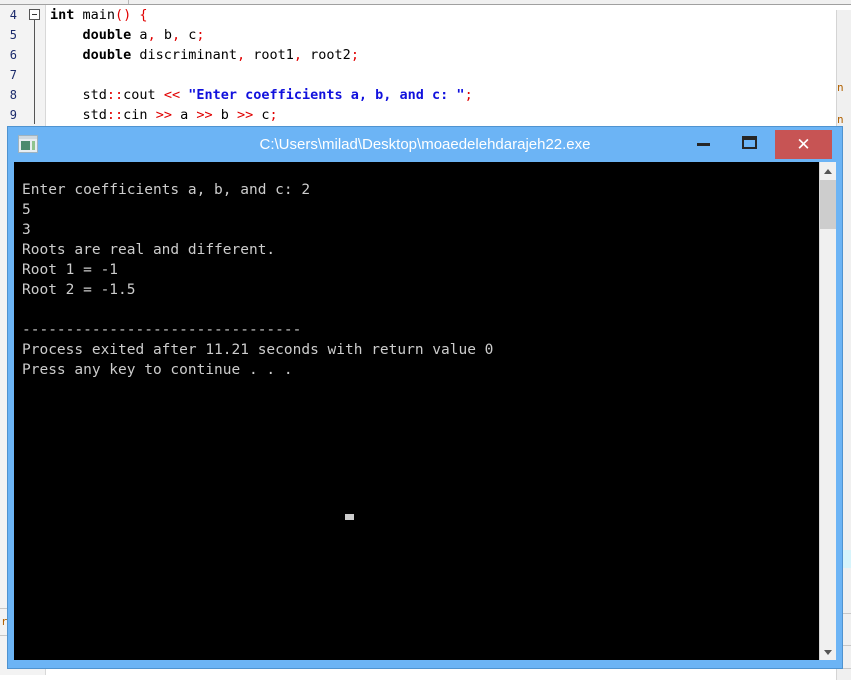  I want to click on minimize-button, so click(703, 142).